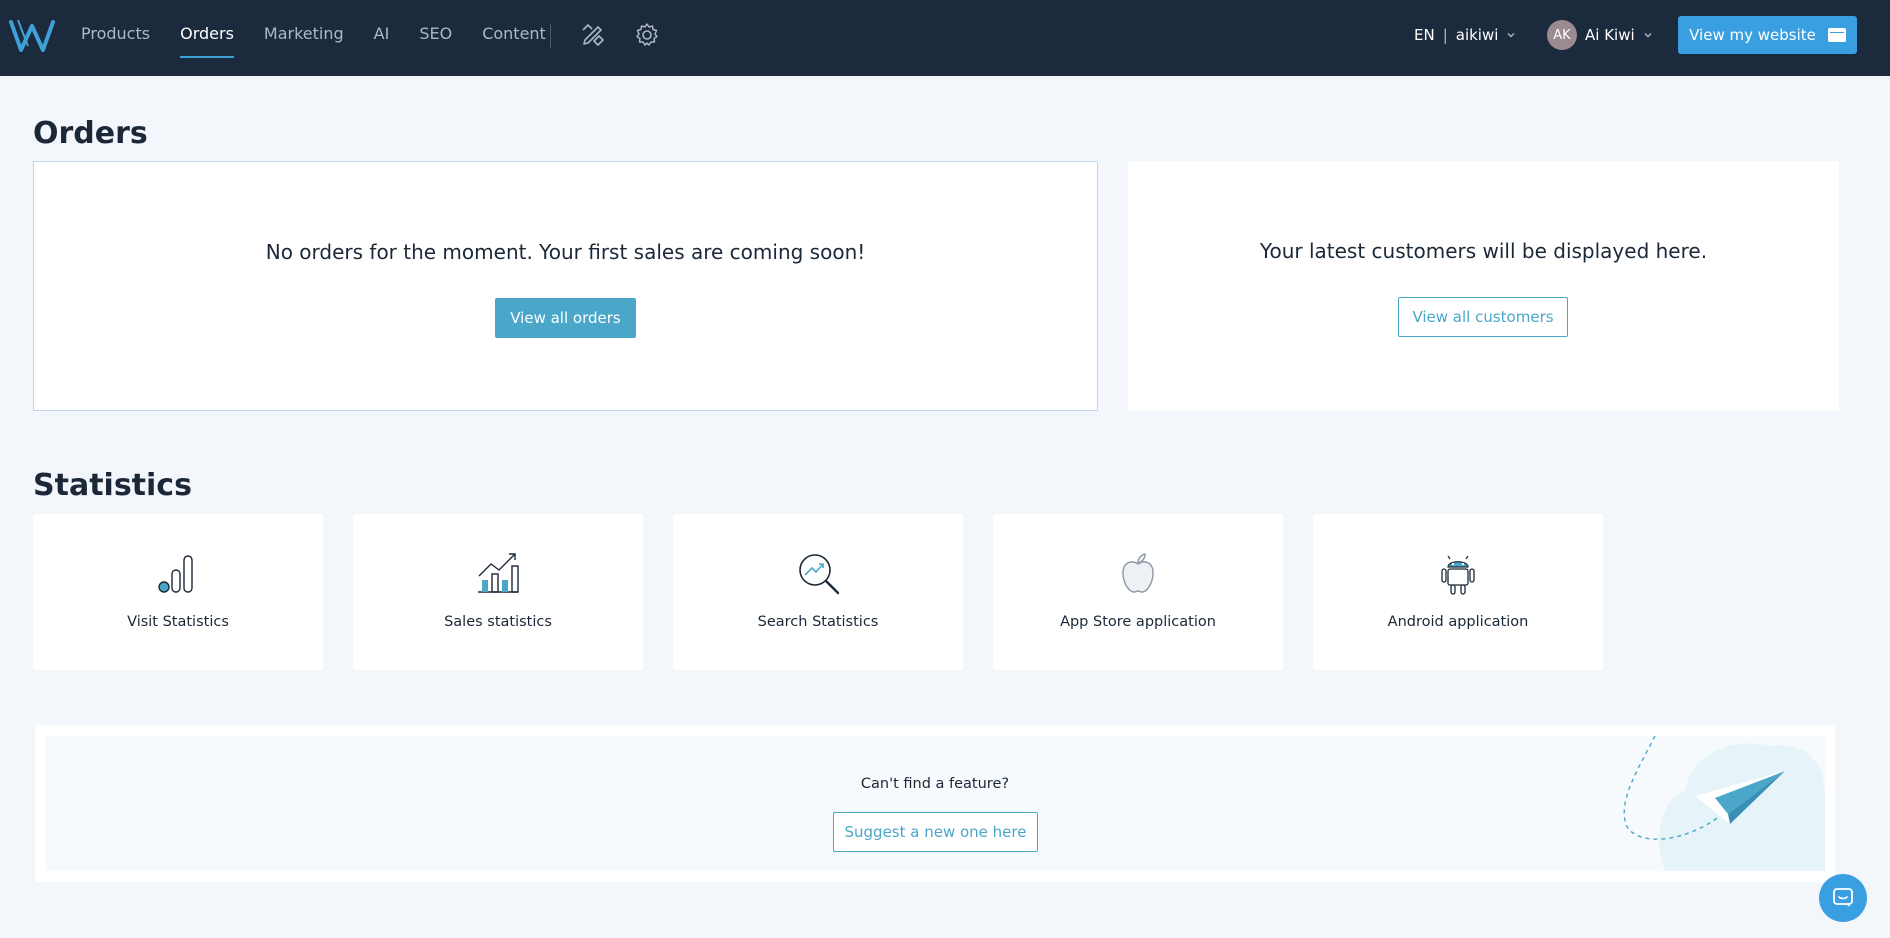  Describe the element at coordinates (1458, 575) in the screenshot. I see `android-icon` at that location.